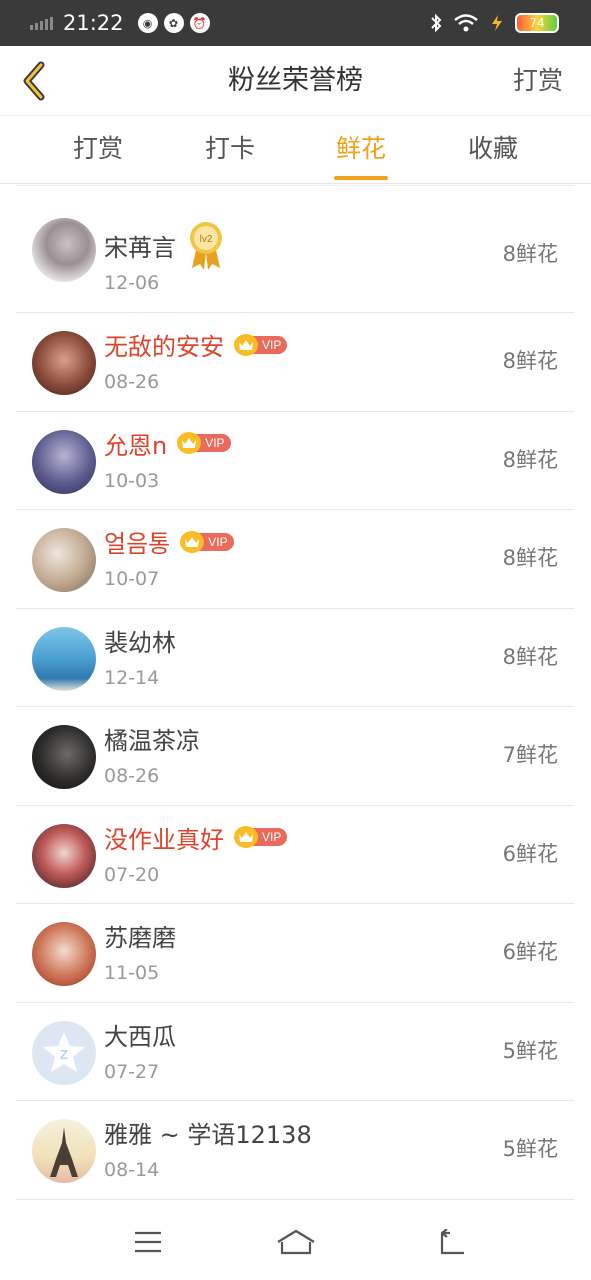 Image resolution: width=591 pixels, height=1280 pixels. I want to click on user-name: 允恩n, so click(136, 445).